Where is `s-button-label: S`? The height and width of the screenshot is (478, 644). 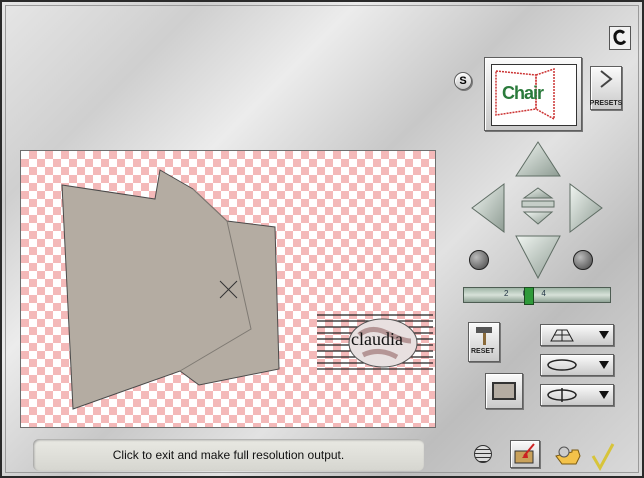
s-button-label: S is located at coordinates (463, 81).